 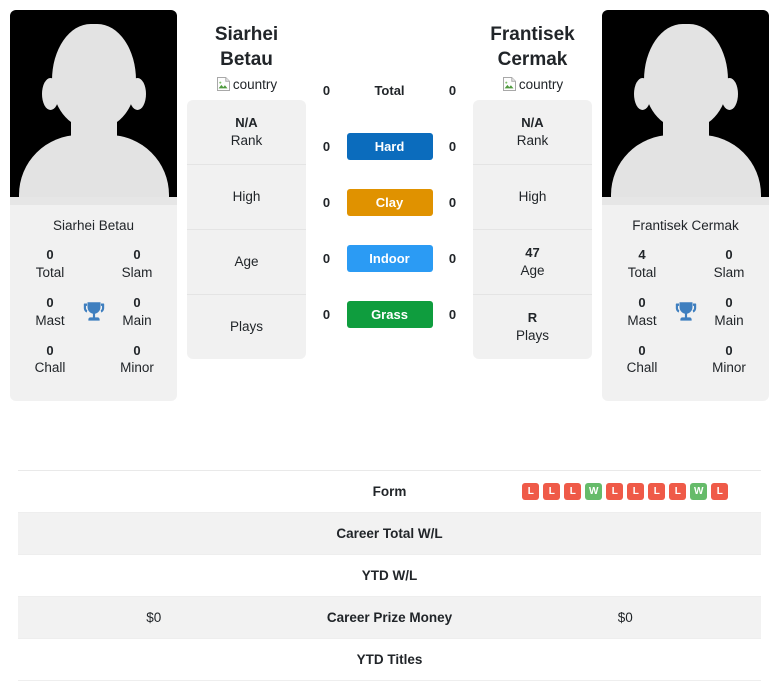 I want to click on right-player-name: Frantisek Cermak, so click(x=532, y=47).